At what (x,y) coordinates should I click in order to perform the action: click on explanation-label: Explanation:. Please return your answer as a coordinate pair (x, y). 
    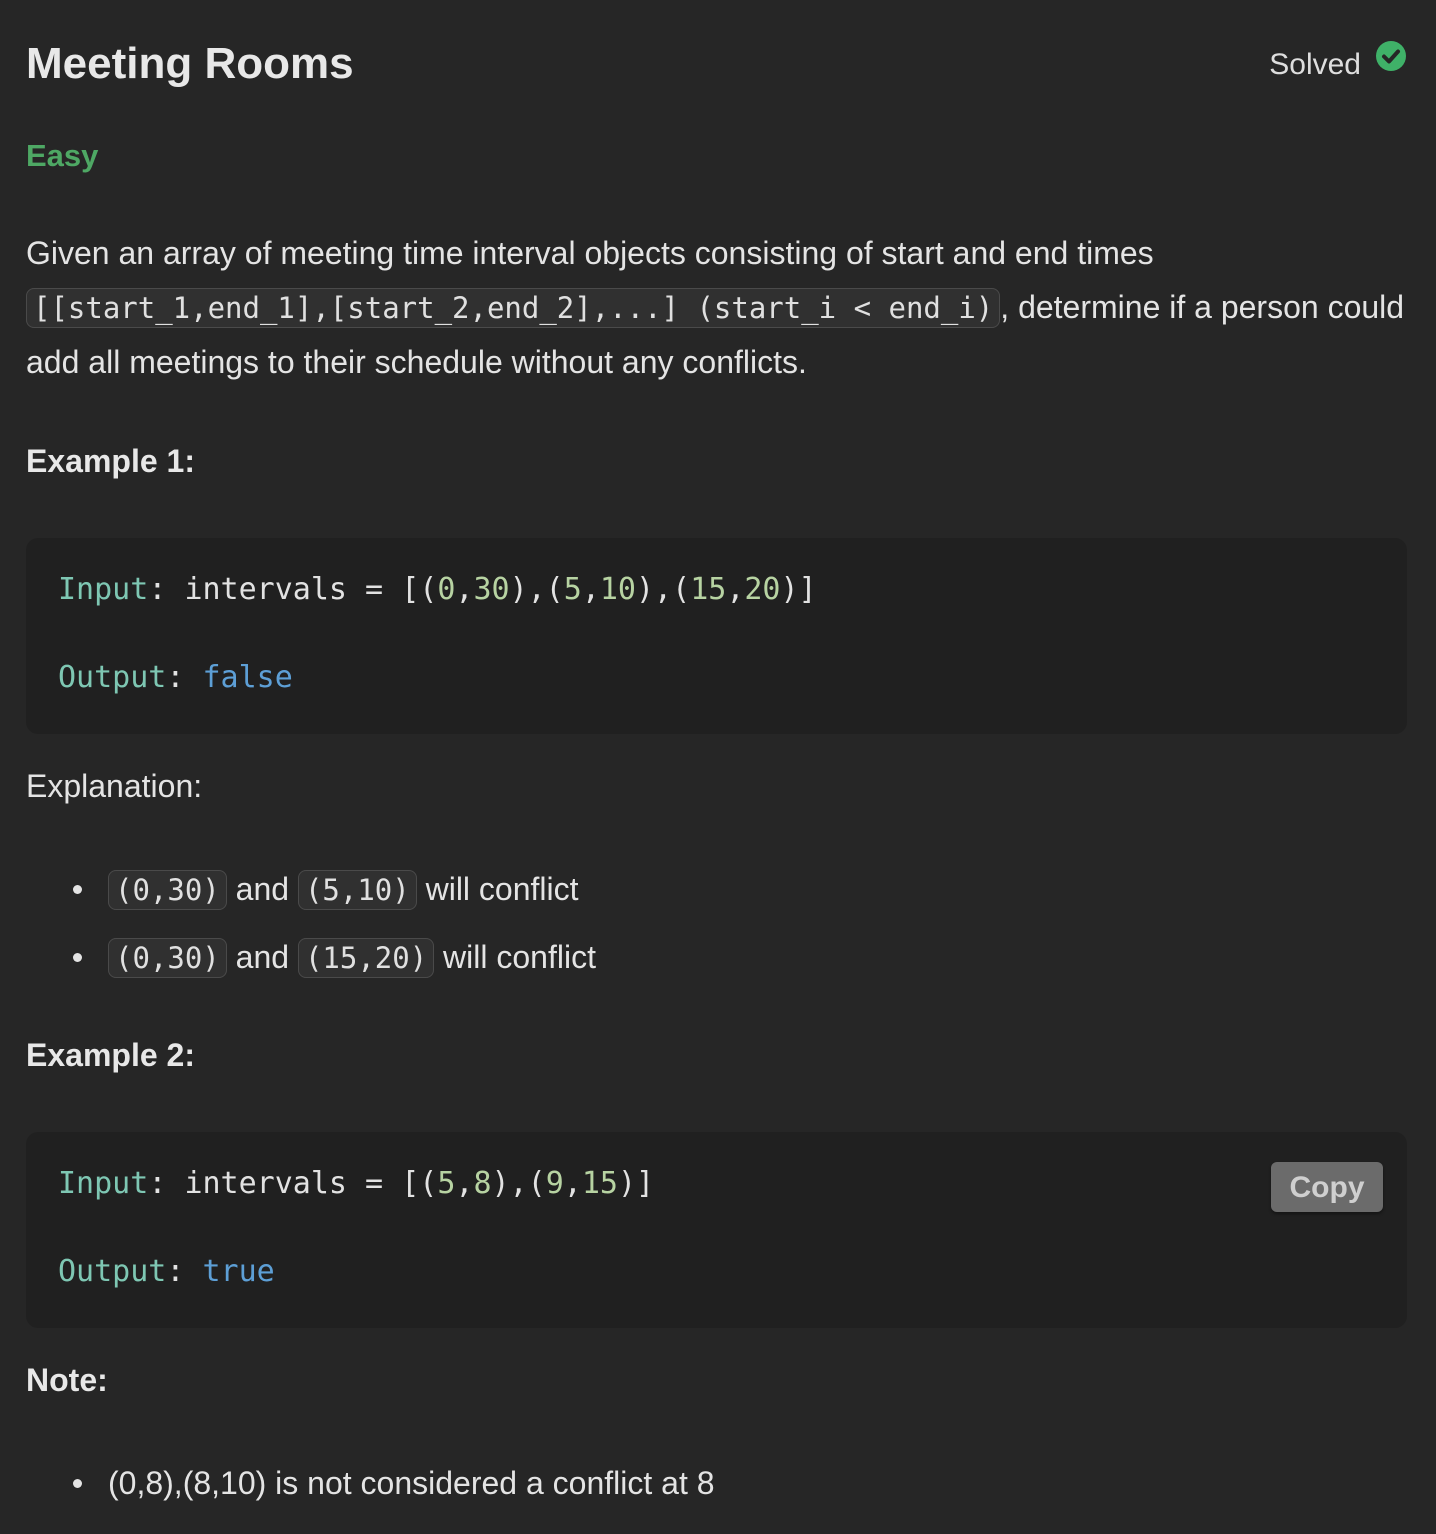
    Looking at the image, I should click on (114, 786).